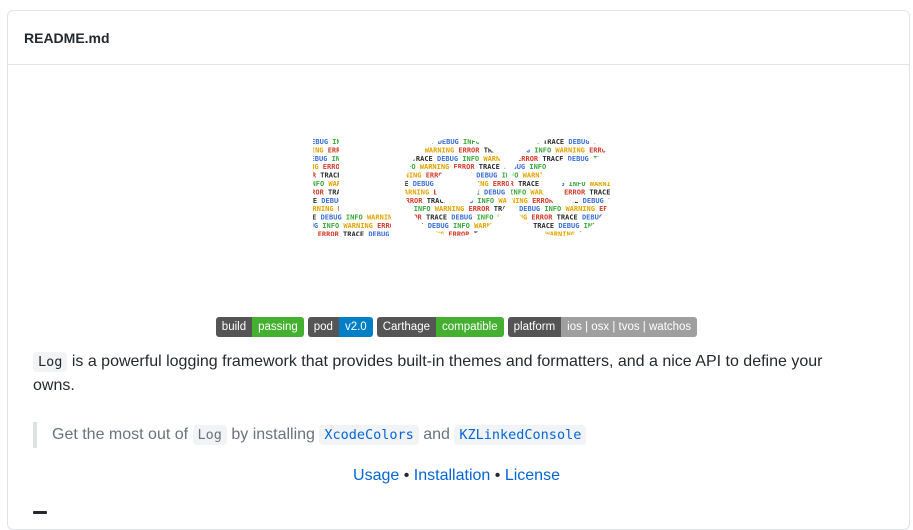  What do you see at coordinates (340, 327) in the screenshot?
I see `pod-badge: pod v2.0` at bounding box center [340, 327].